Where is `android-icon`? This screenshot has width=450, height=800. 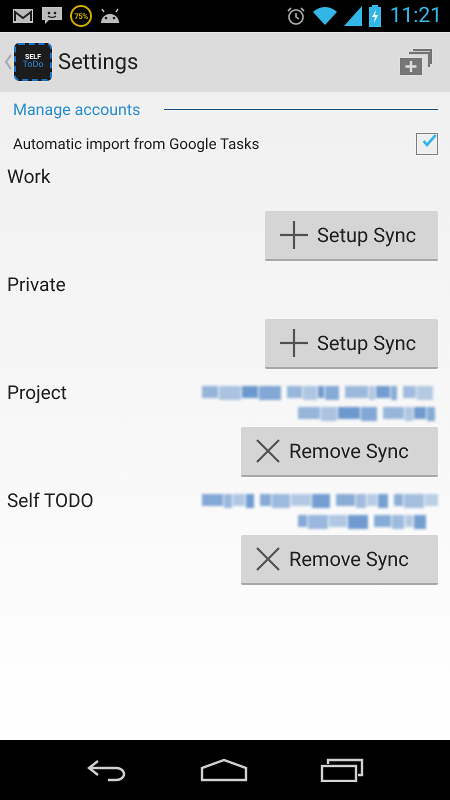 android-icon is located at coordinates (110, 16).